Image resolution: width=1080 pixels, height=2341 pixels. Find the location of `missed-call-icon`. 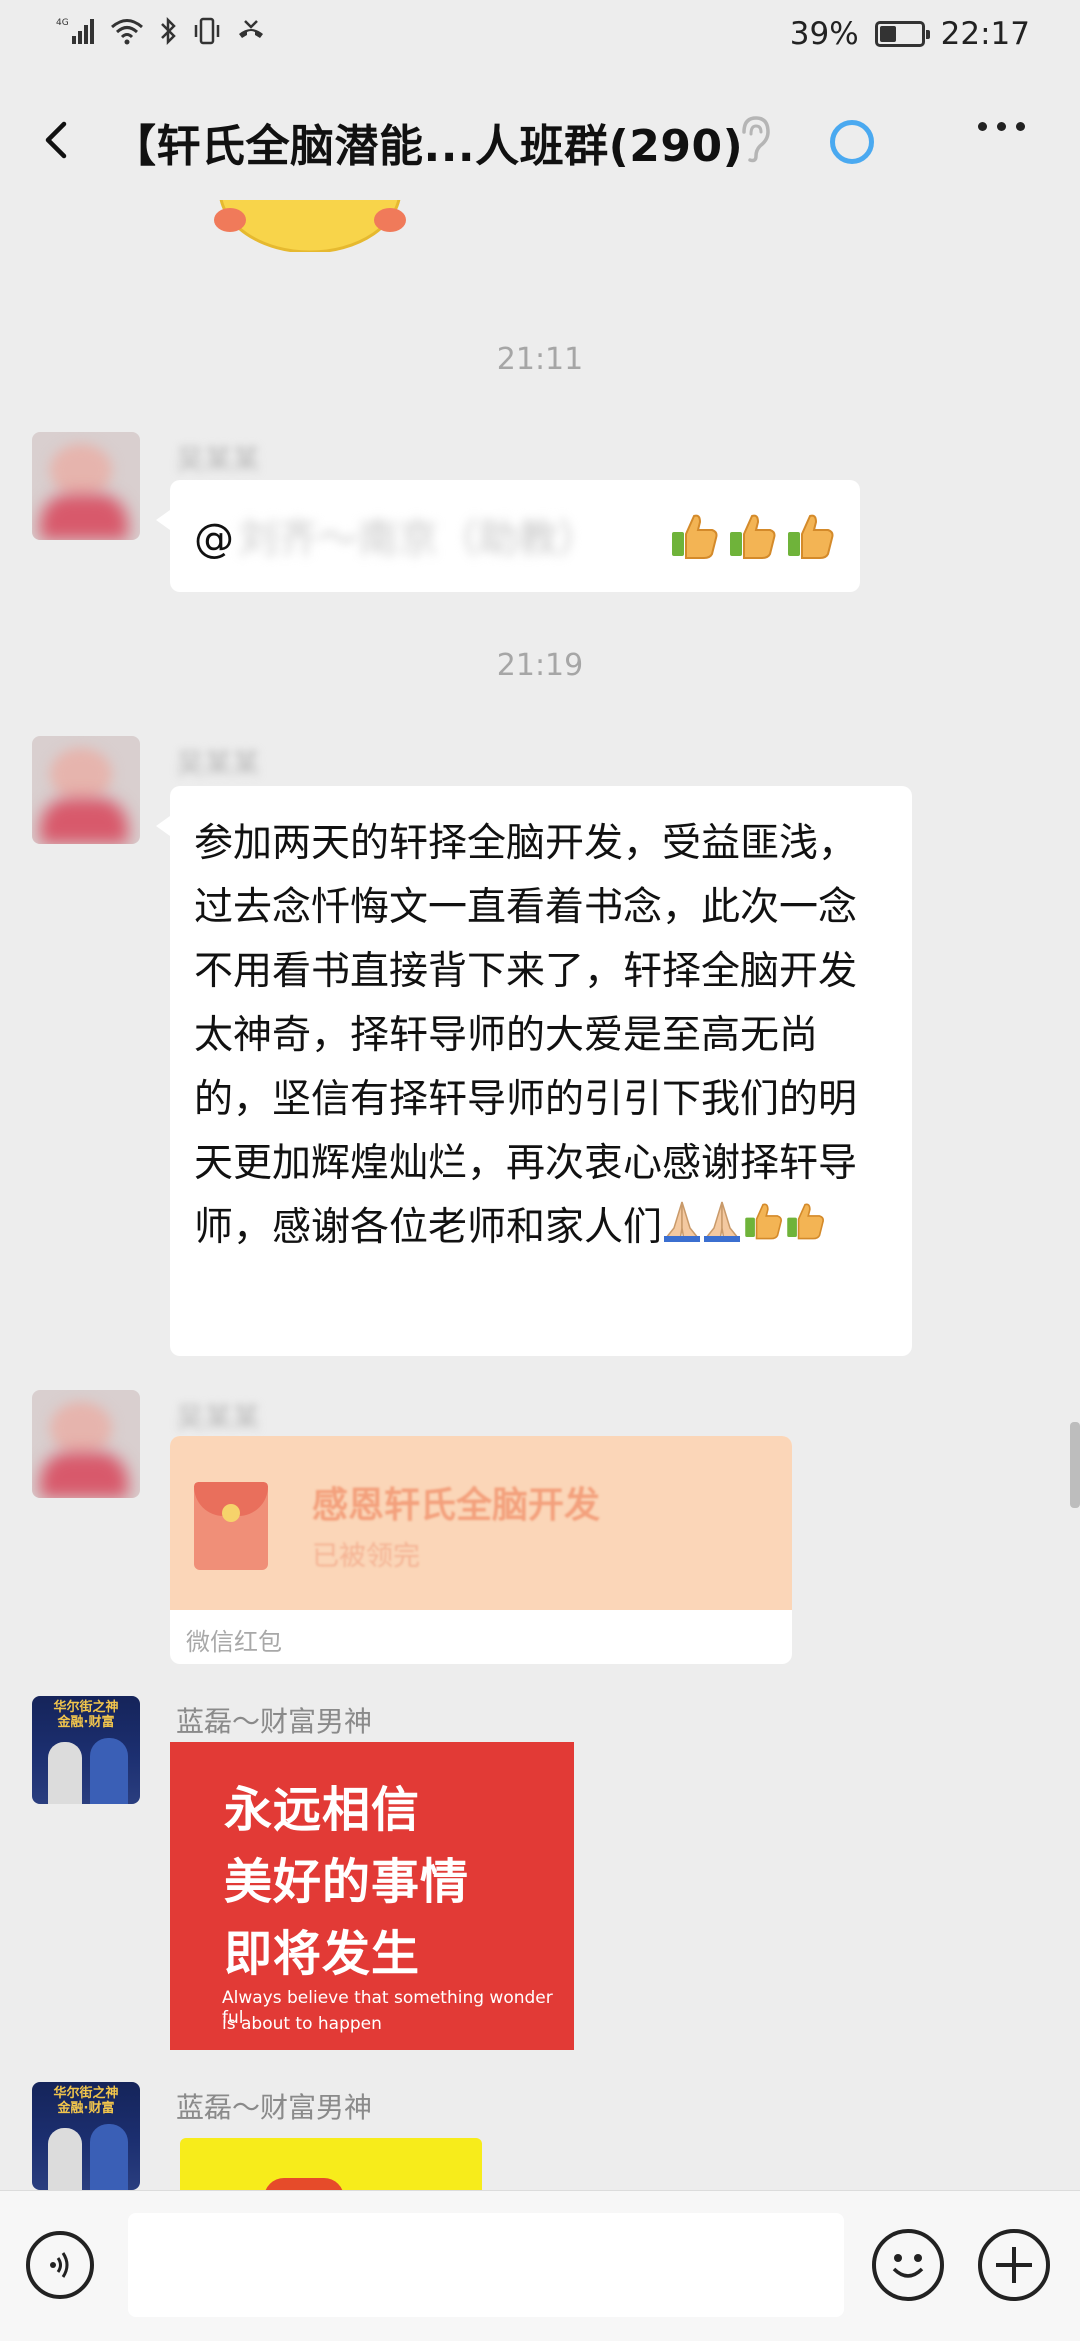

missed-call-icon is located at coordinates (251, 29).